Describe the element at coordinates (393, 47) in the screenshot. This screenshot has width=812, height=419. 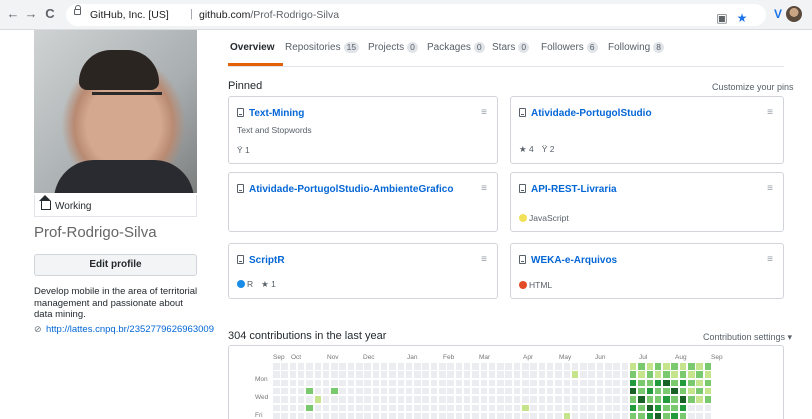
I see `tab-projects: Projects 0` at that location.